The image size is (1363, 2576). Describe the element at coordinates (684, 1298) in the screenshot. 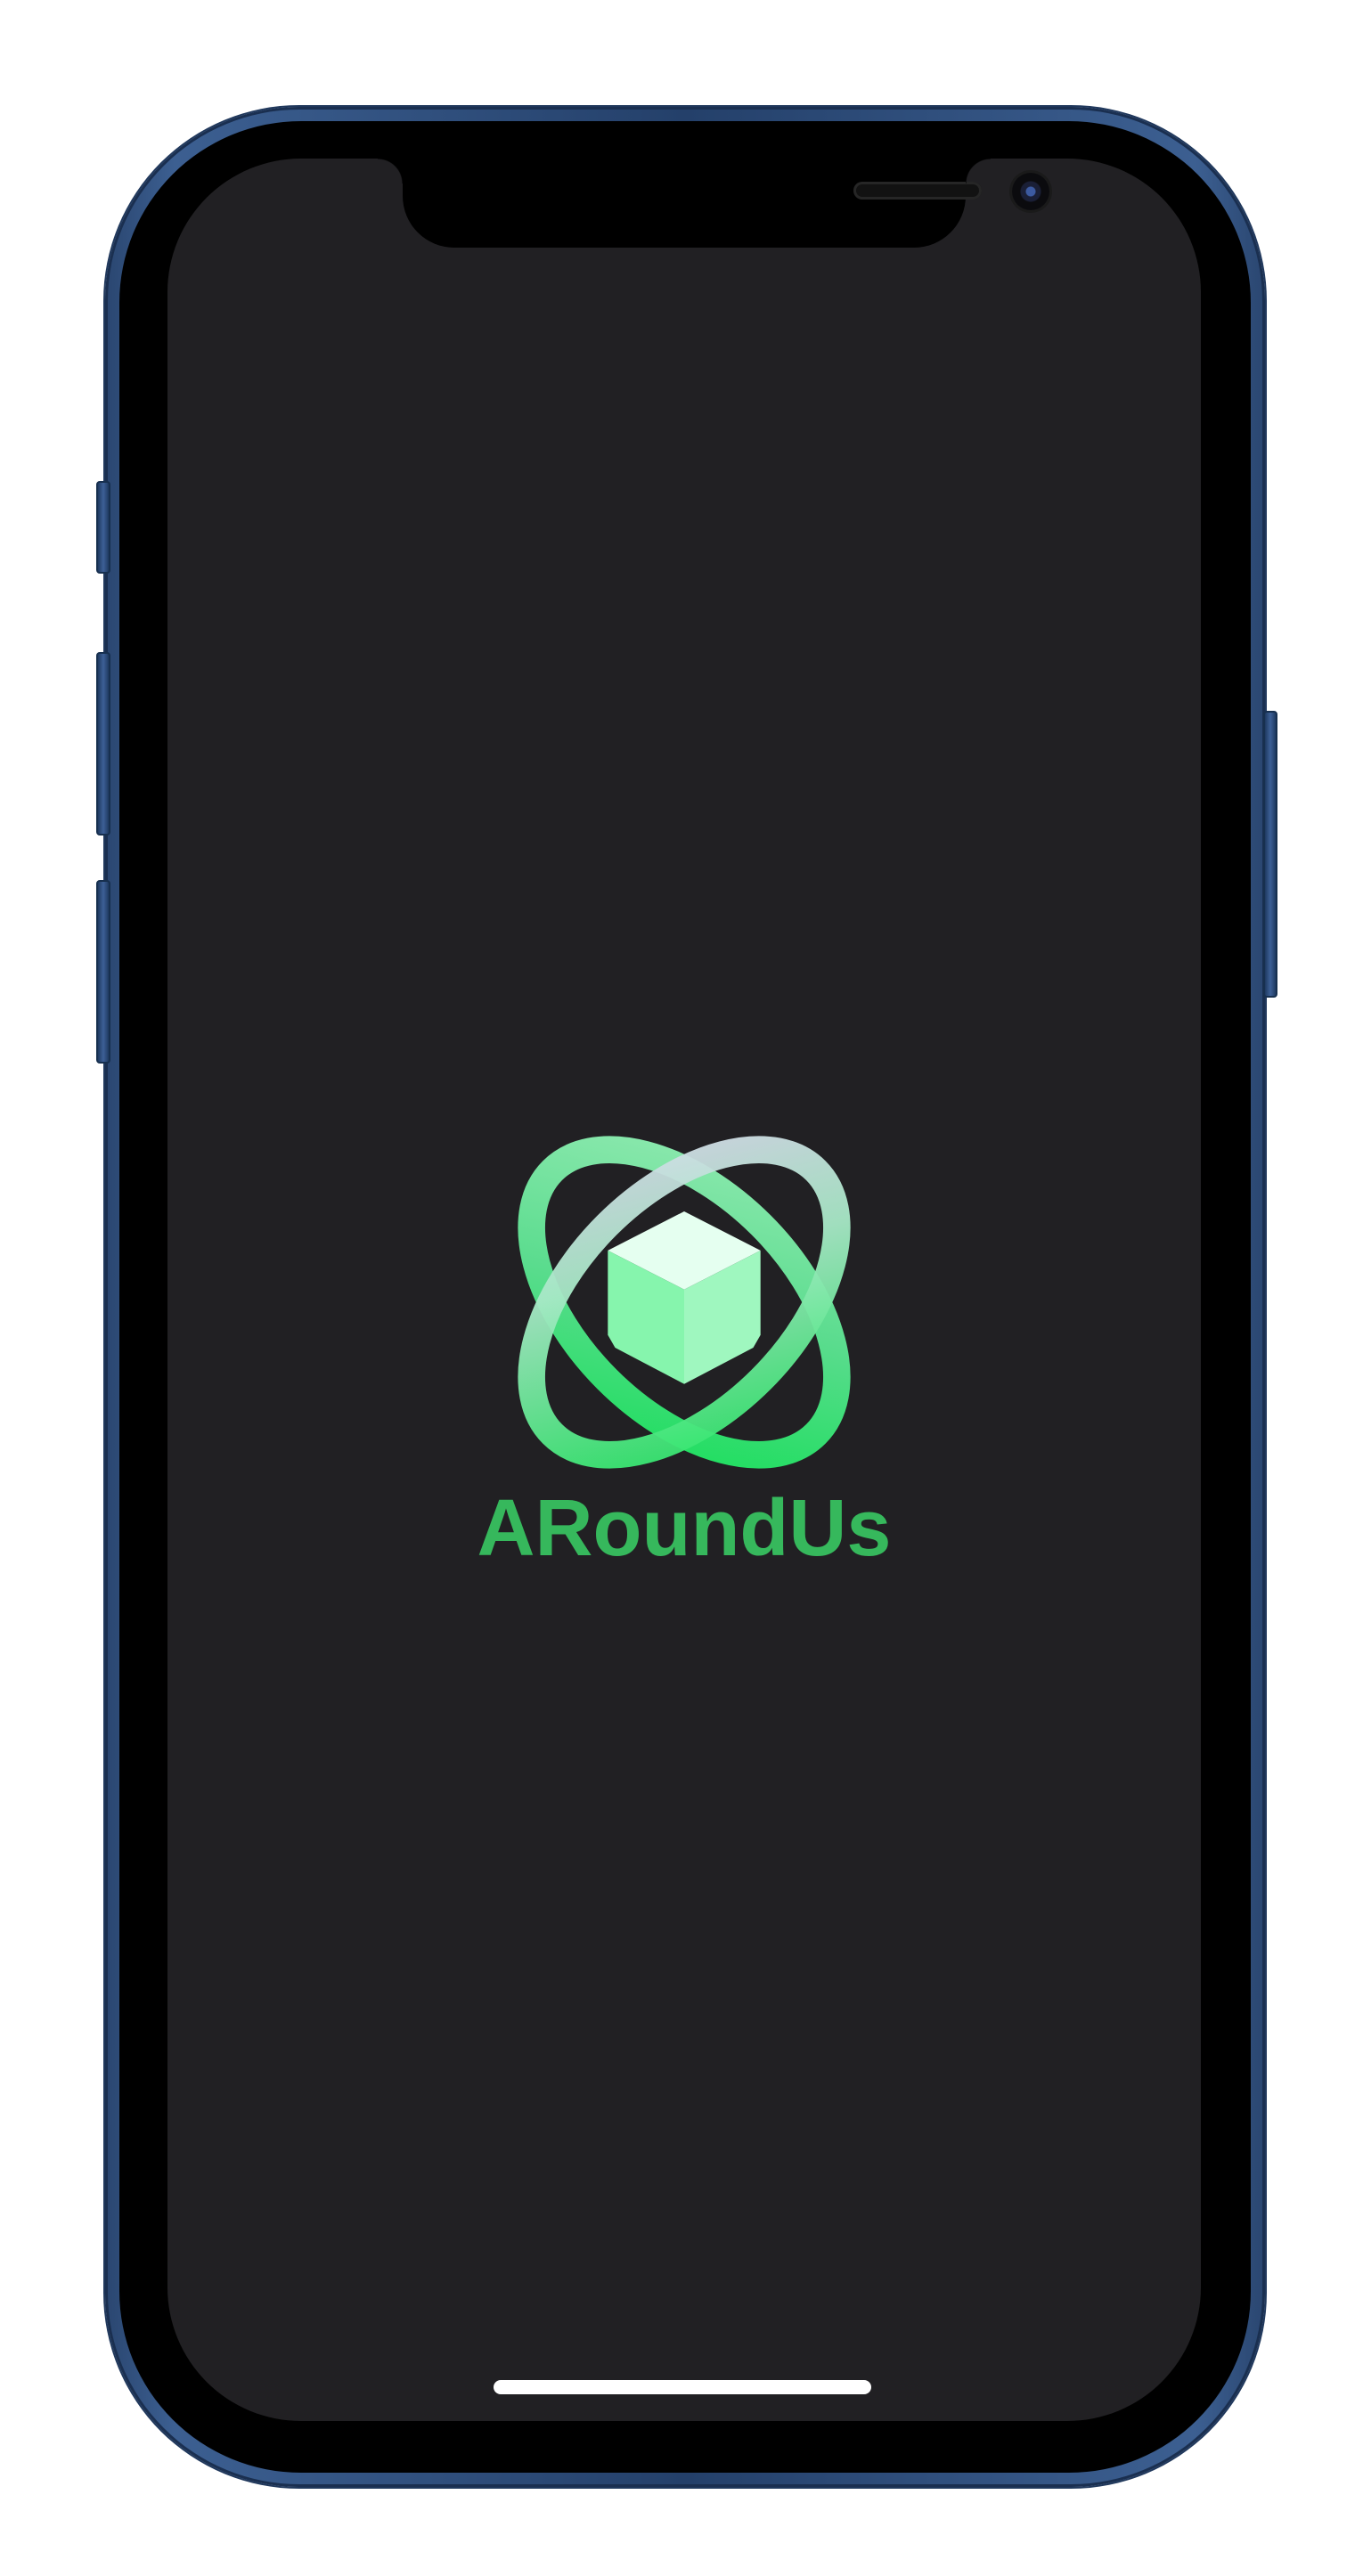

I see `cube-shape` at that location.